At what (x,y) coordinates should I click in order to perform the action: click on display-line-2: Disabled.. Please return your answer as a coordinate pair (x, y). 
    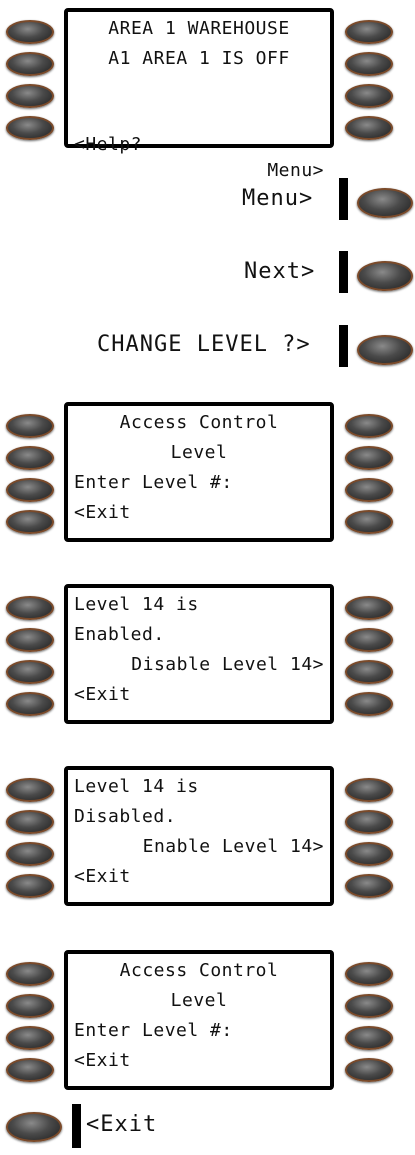
    Looking at the image, I should click on (125, 816).